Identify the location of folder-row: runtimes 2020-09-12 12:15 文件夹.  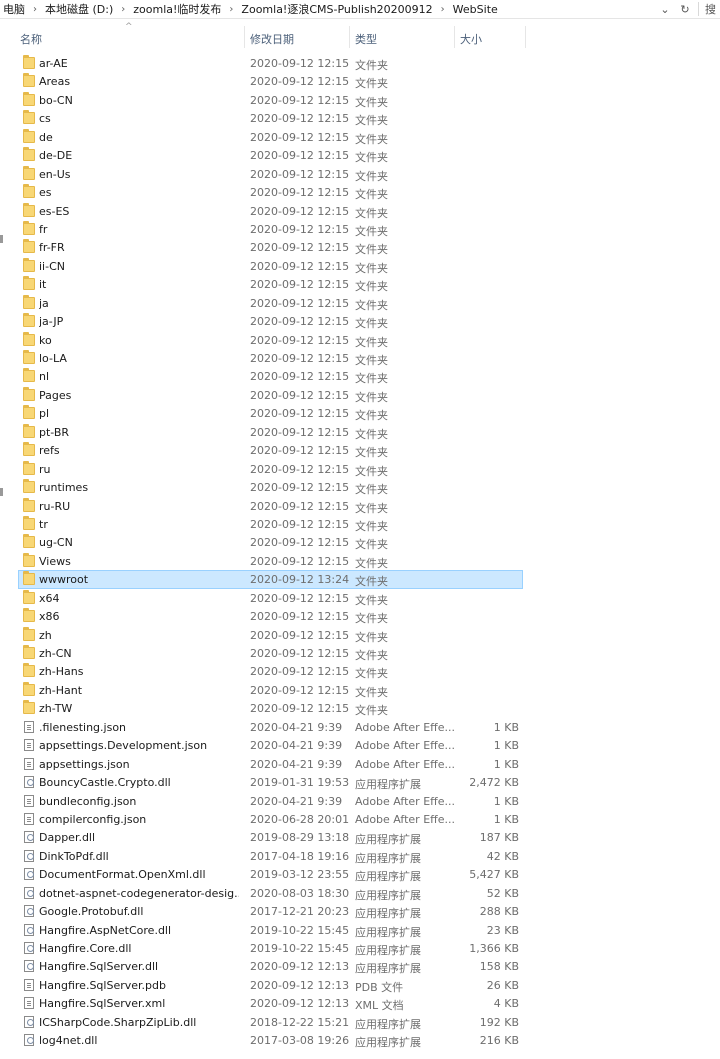
(265, 487).